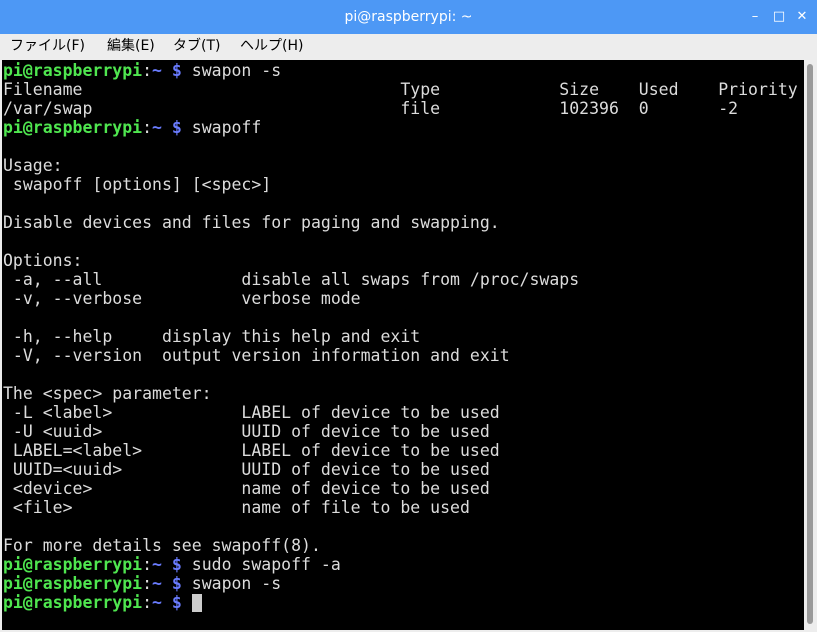  I want to click on terminal-line: pi@raspberrypi:~ $ sudo swapoff -a, so click(172, 564).